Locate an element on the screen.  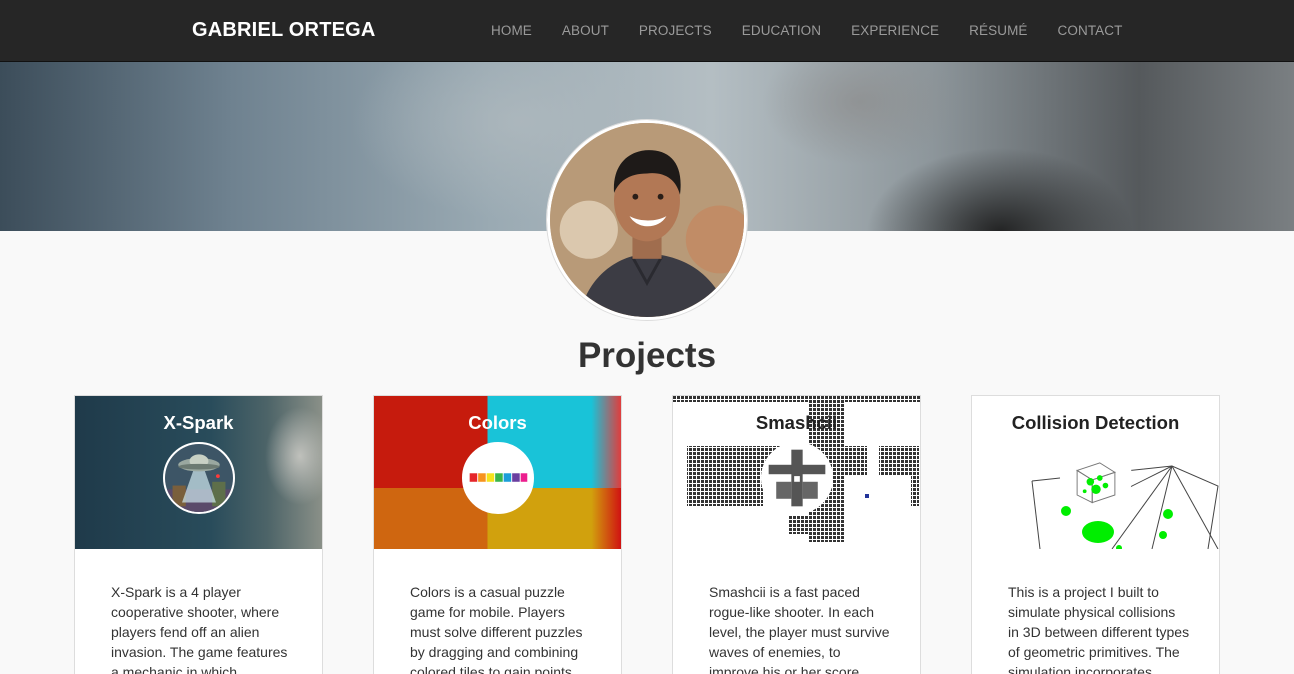
nav-link-education: EDUCATION is located at coordinates (781, 30).